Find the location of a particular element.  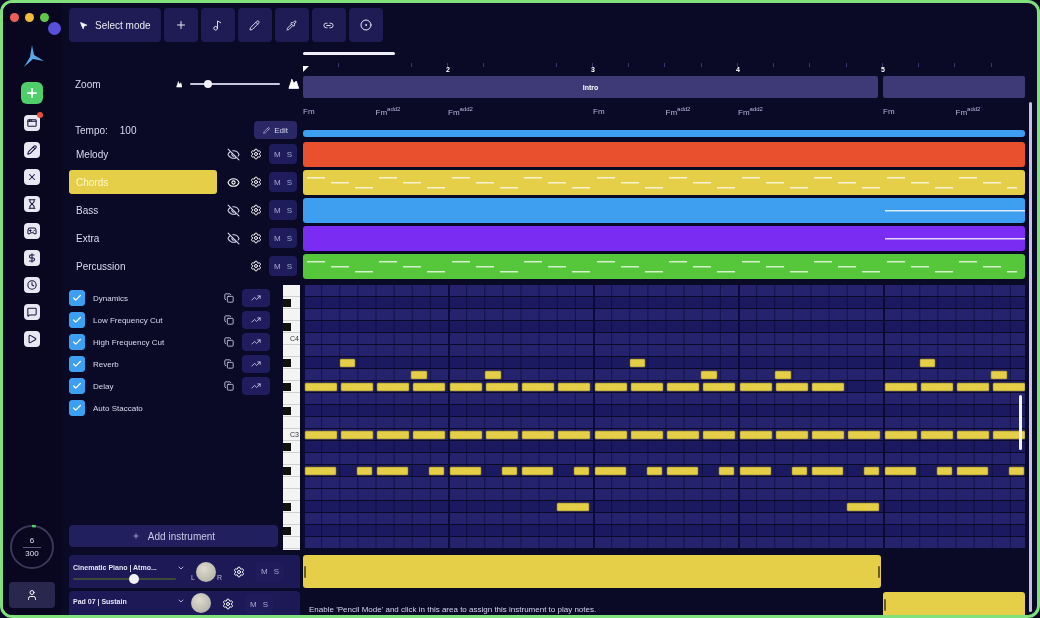

pipette-tool-button is located at coordinates (291, 25).